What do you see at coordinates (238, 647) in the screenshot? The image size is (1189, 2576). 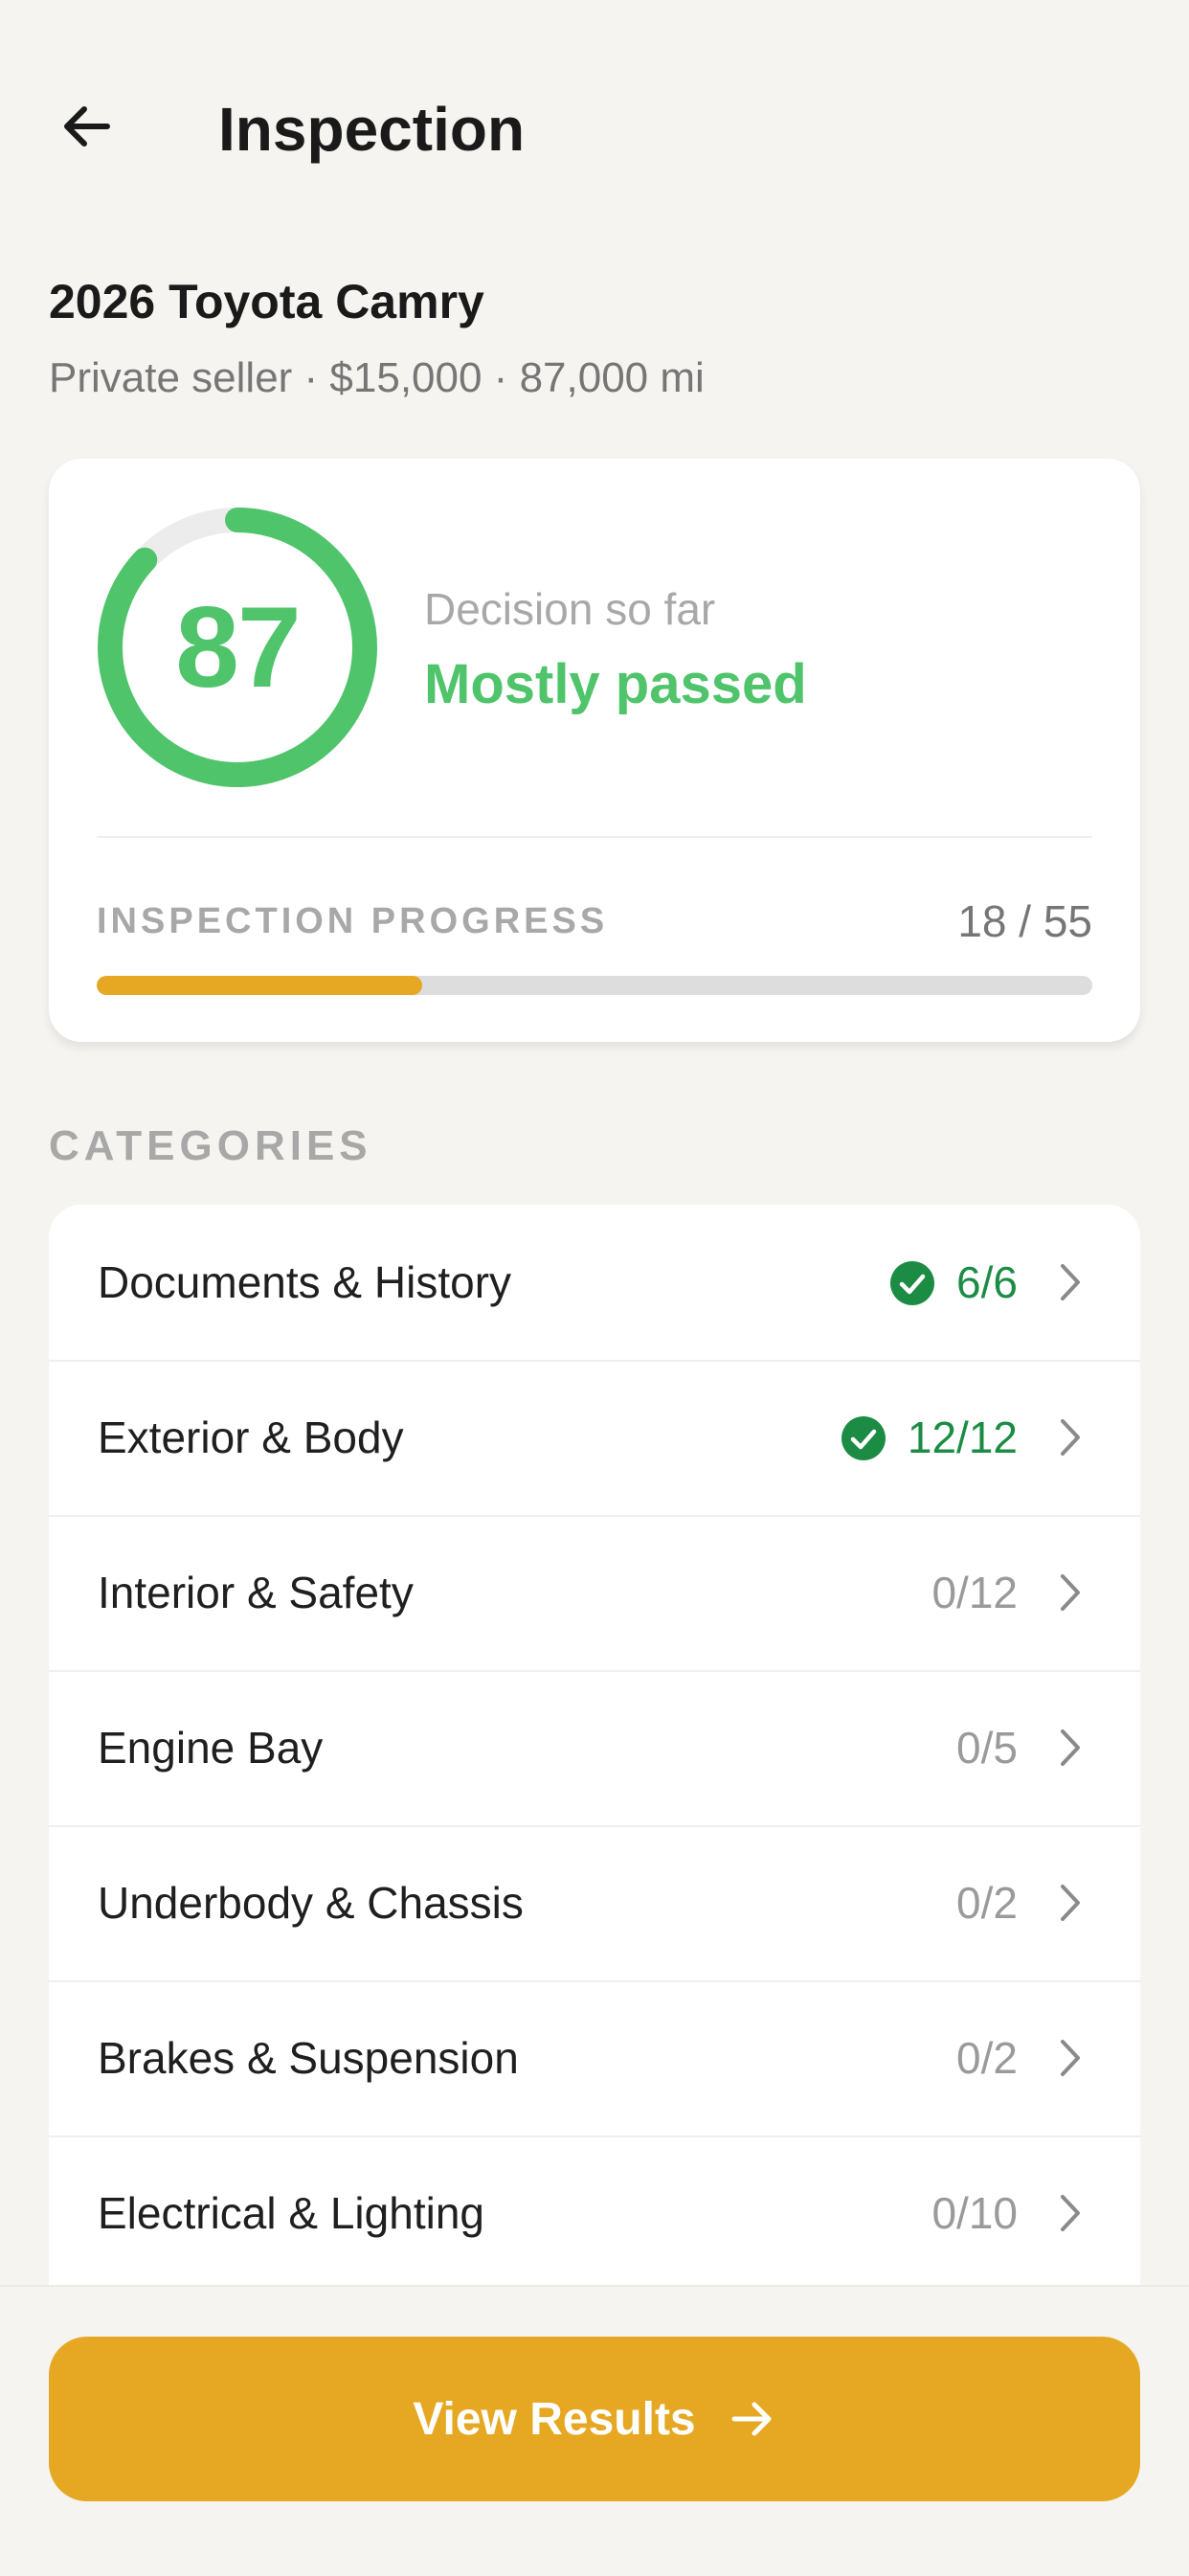 I see `score-value: 87` at bounding box center [238, 647].